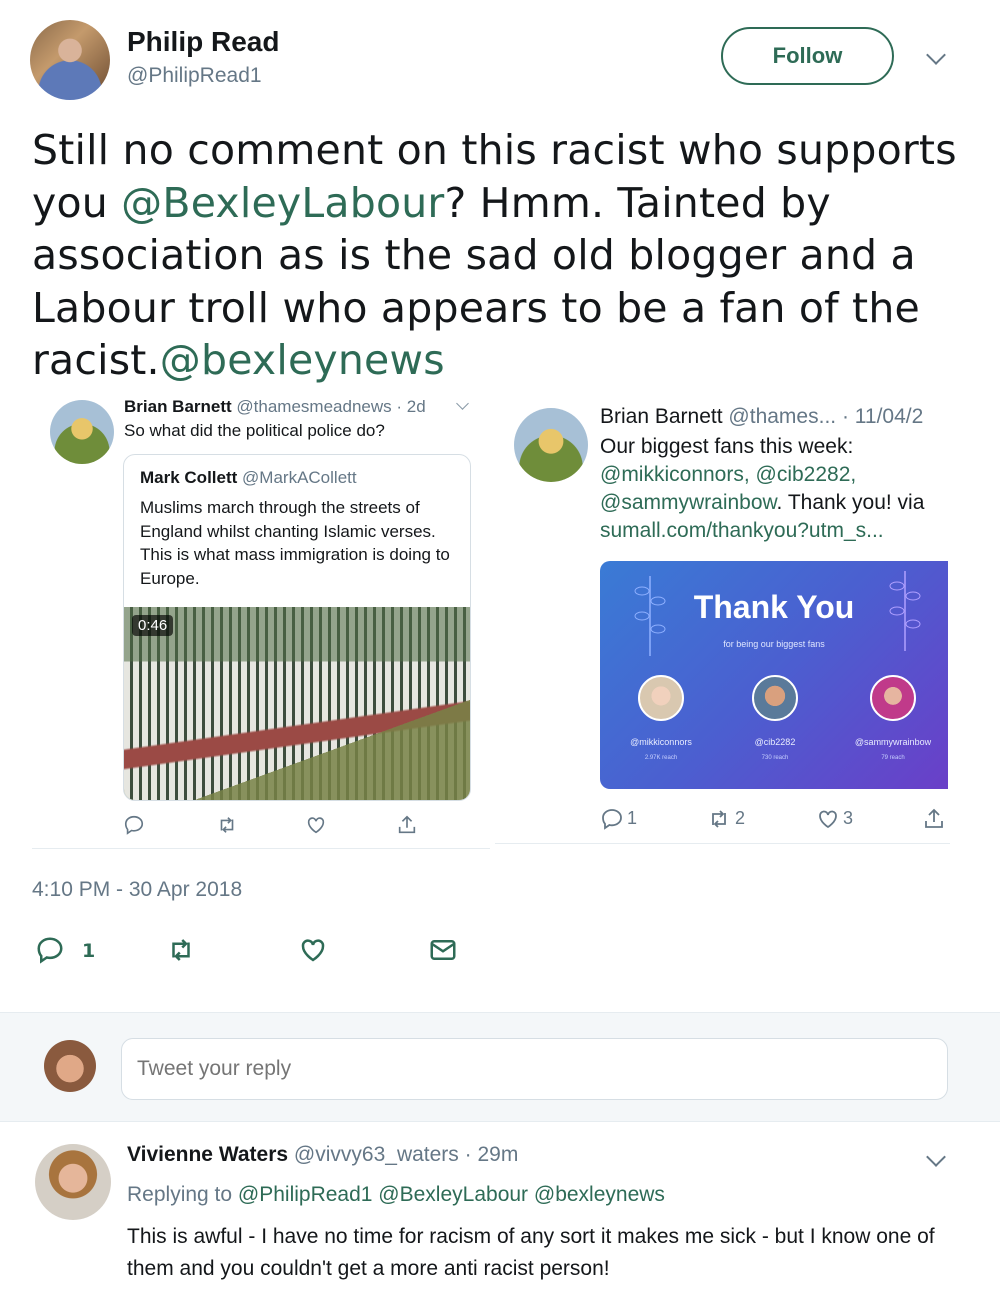 The width and height of the screenshot is (1000, 1300). Describe the element at coordinates (850, 502) in the screenshot. I see `tweet-text-part: . Thank you! via` at that location.